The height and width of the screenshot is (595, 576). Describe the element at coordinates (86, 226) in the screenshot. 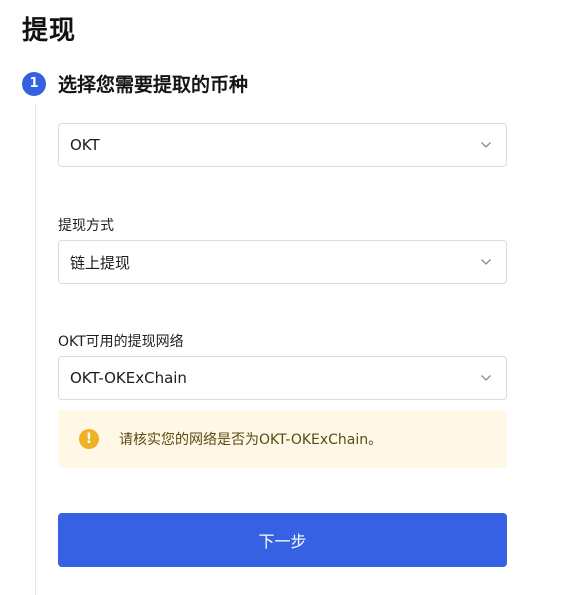

I see `withdraw-method-label: 提现方式` at that location.